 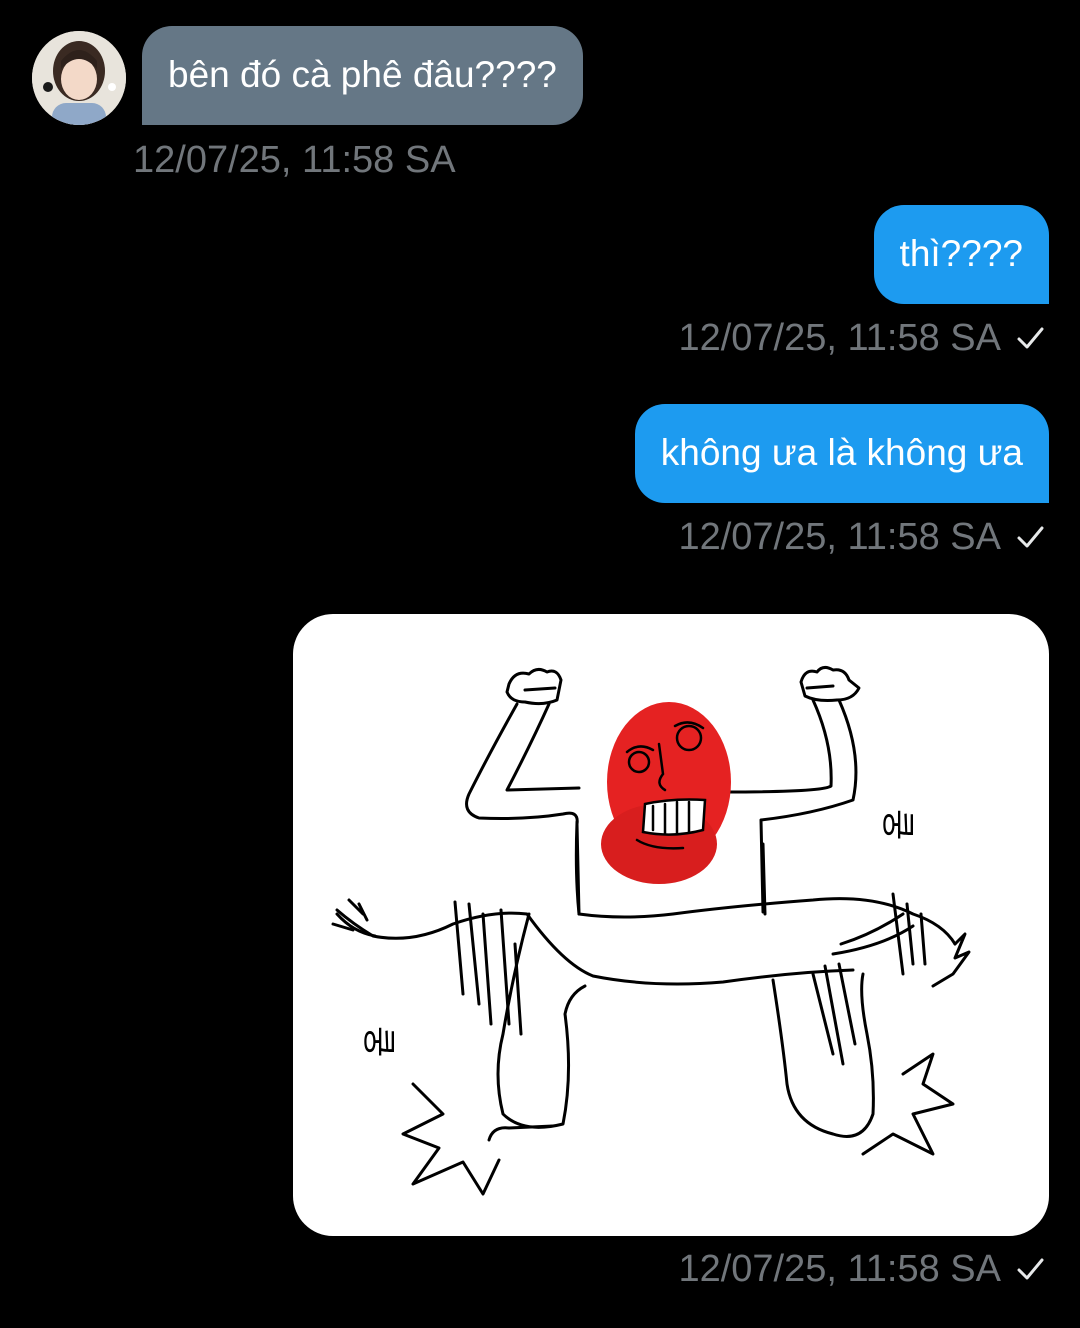 I want to click on incoming-message-bubble: bên đó cà phê đâu????, so click(x=362, y=75).